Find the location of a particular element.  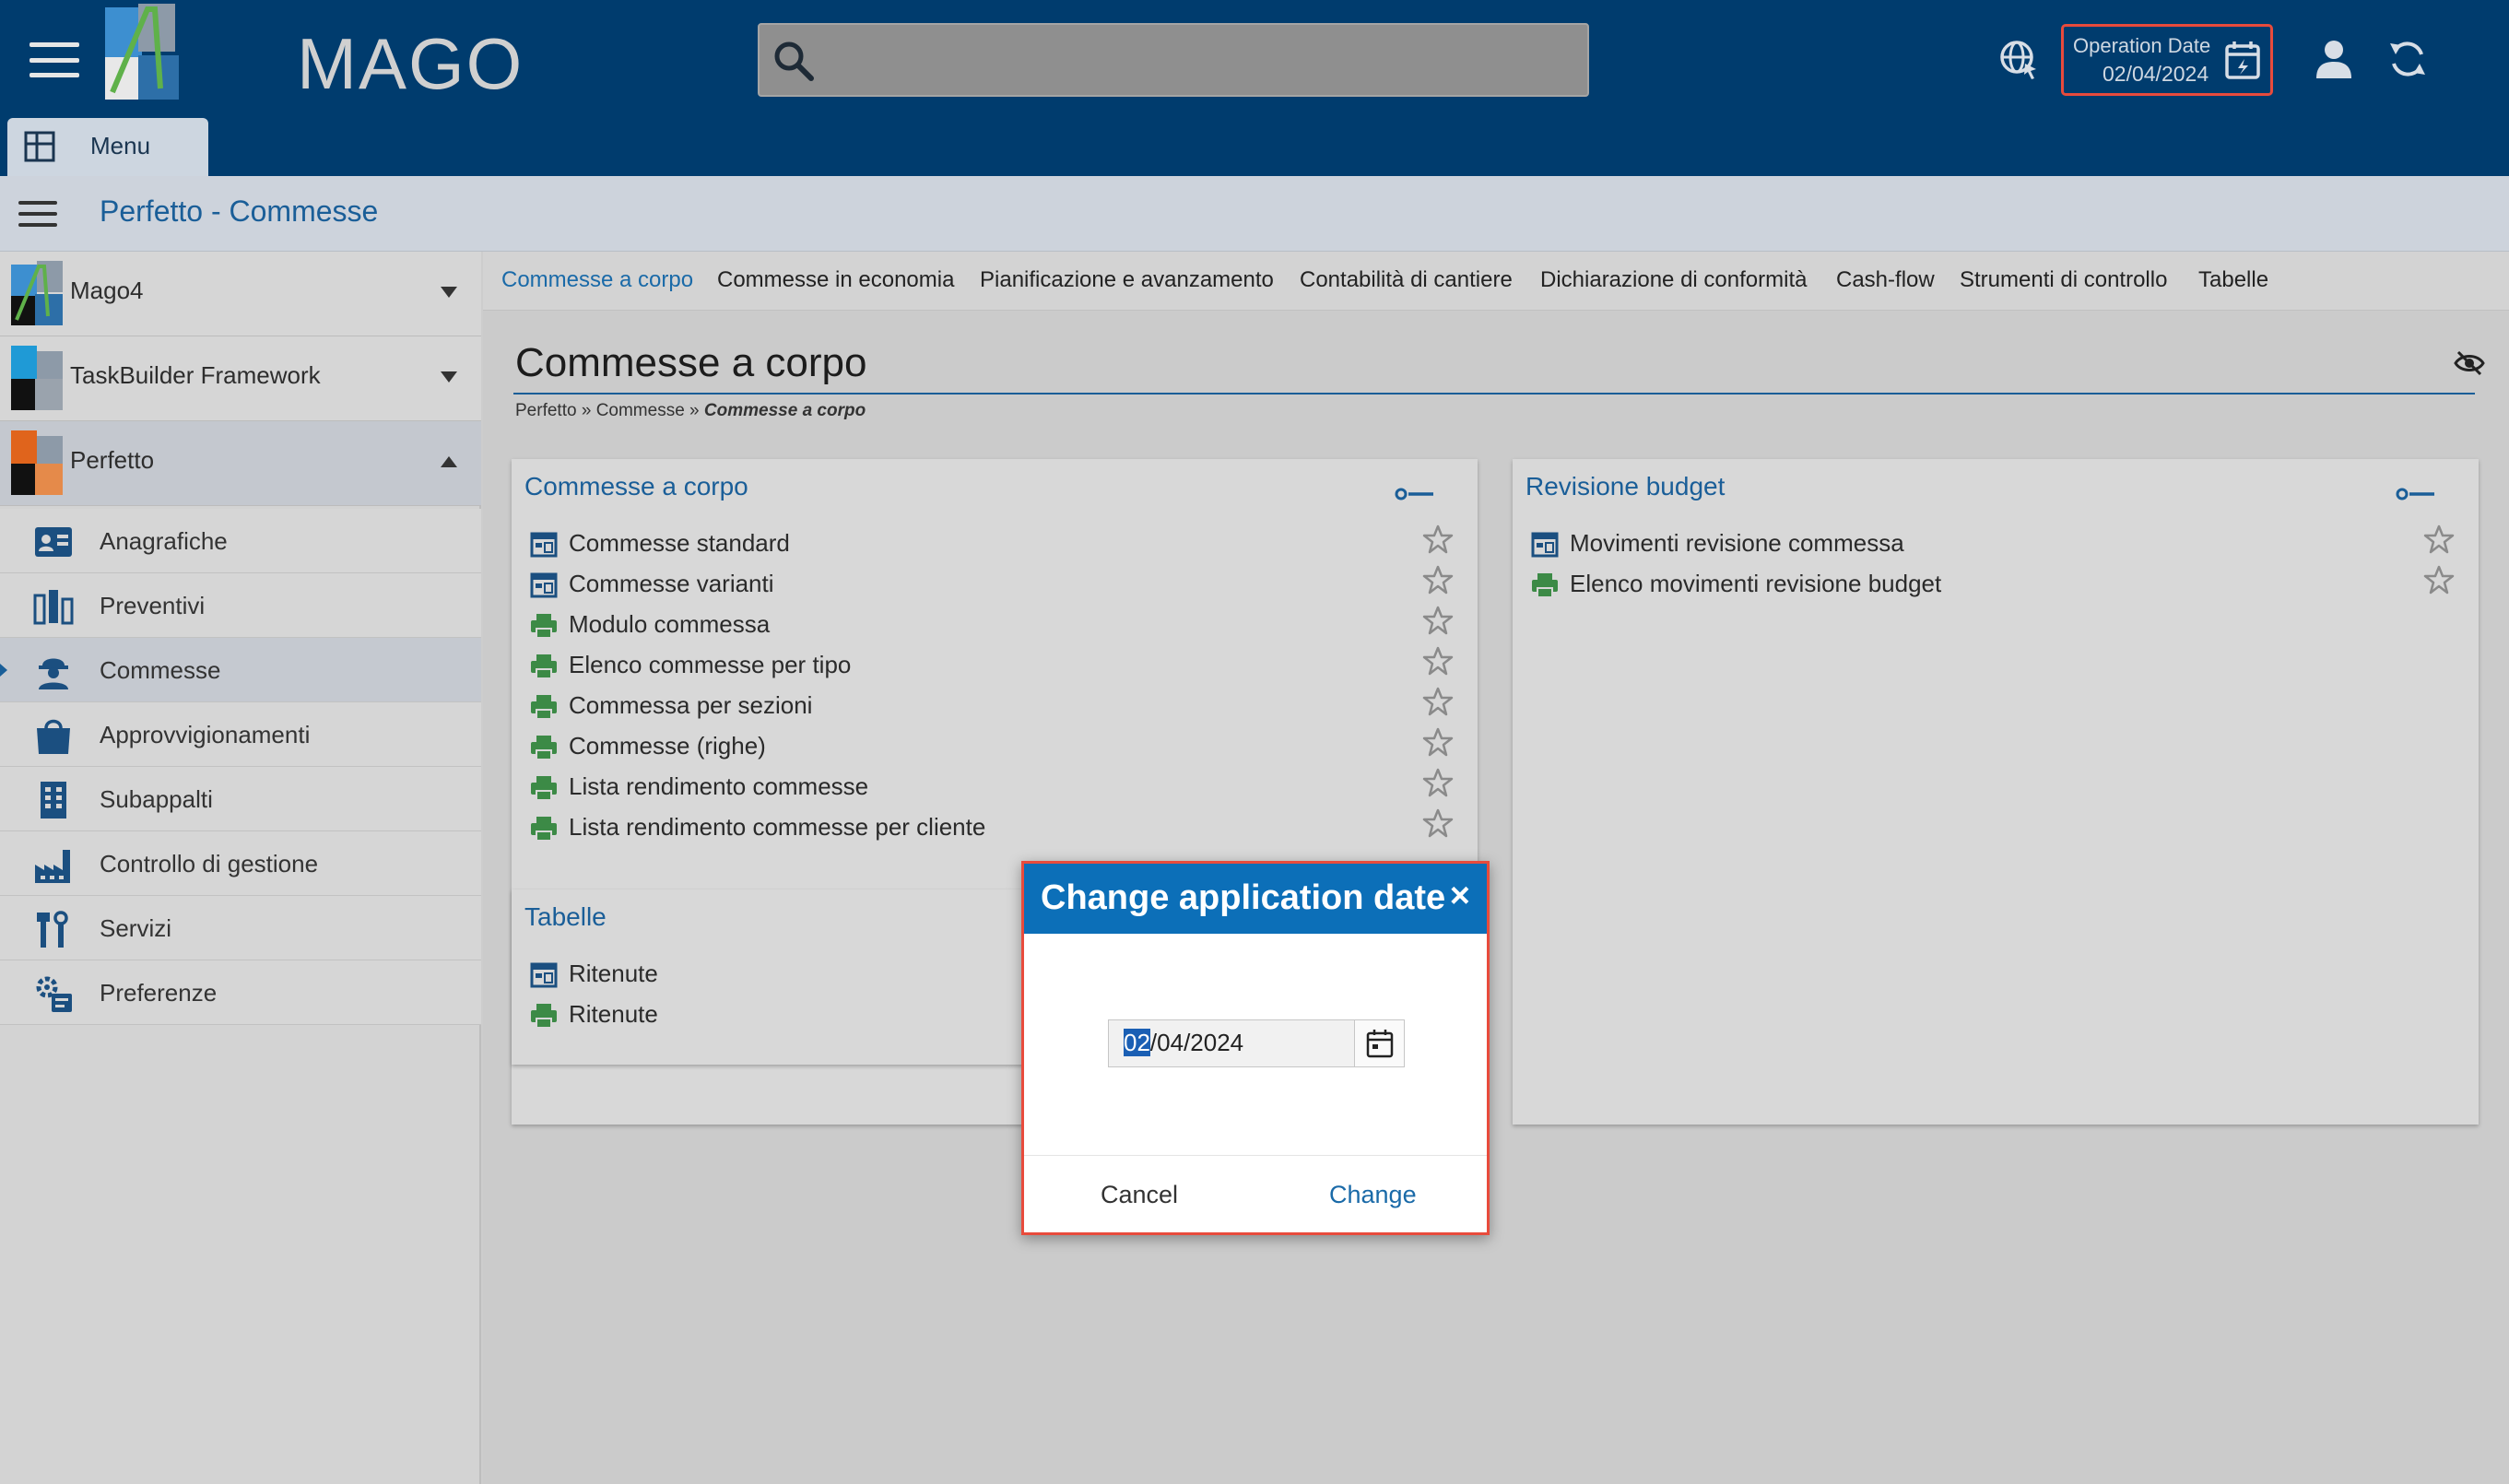

search-box is located at coordinates (1173, 60).